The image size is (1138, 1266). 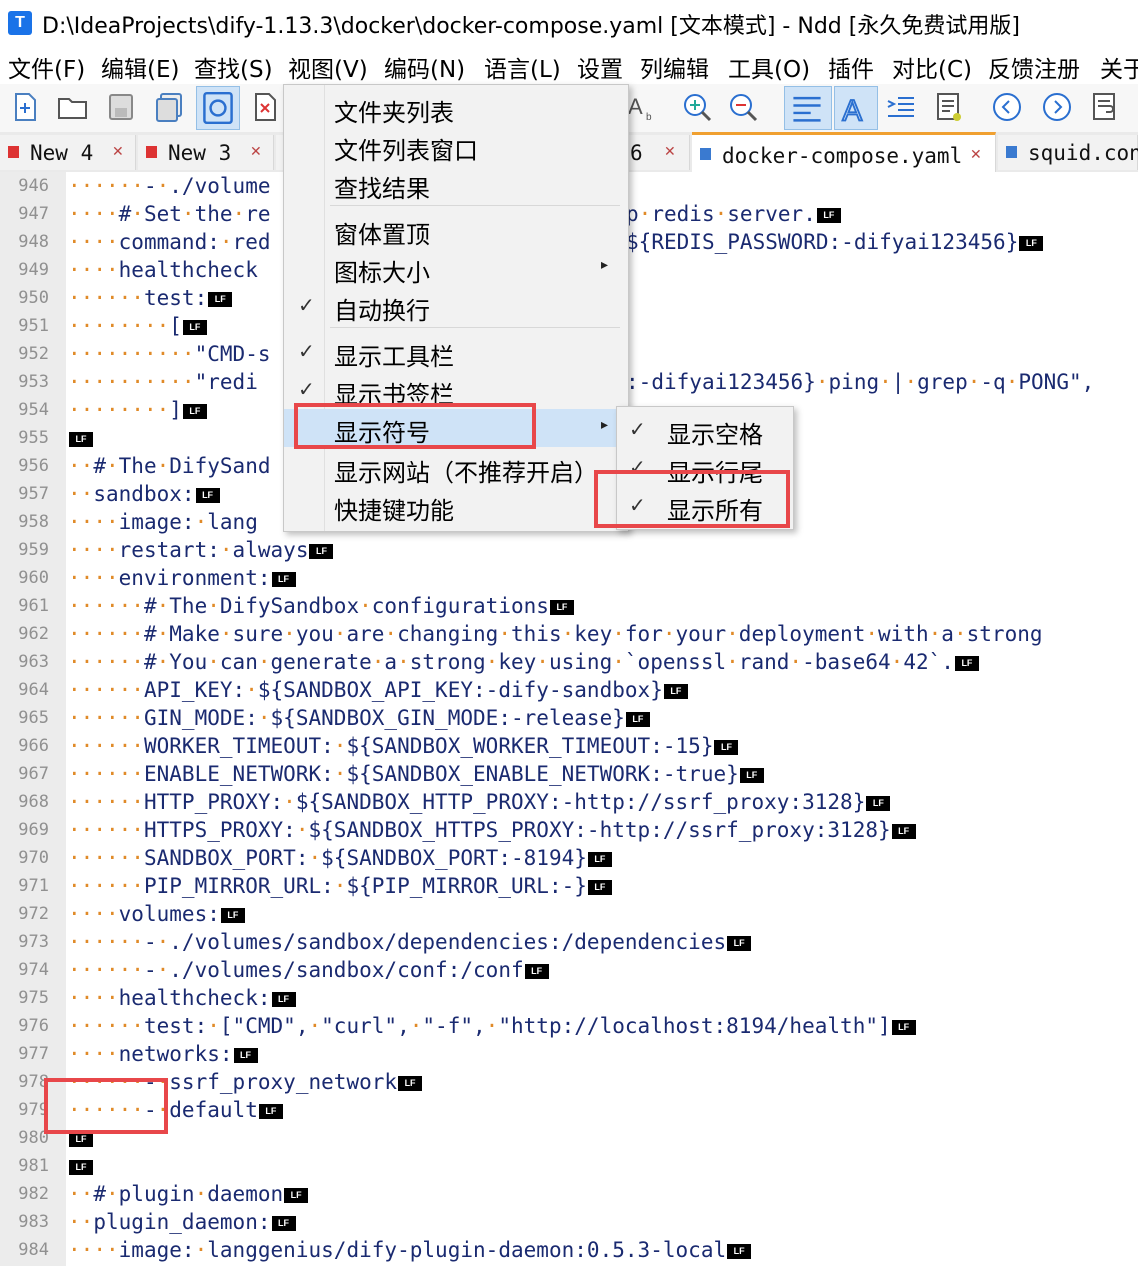 I want to click on code-text: ${REDIS_PASSWORD:-difyai123456}, so click(x=822, y=242).